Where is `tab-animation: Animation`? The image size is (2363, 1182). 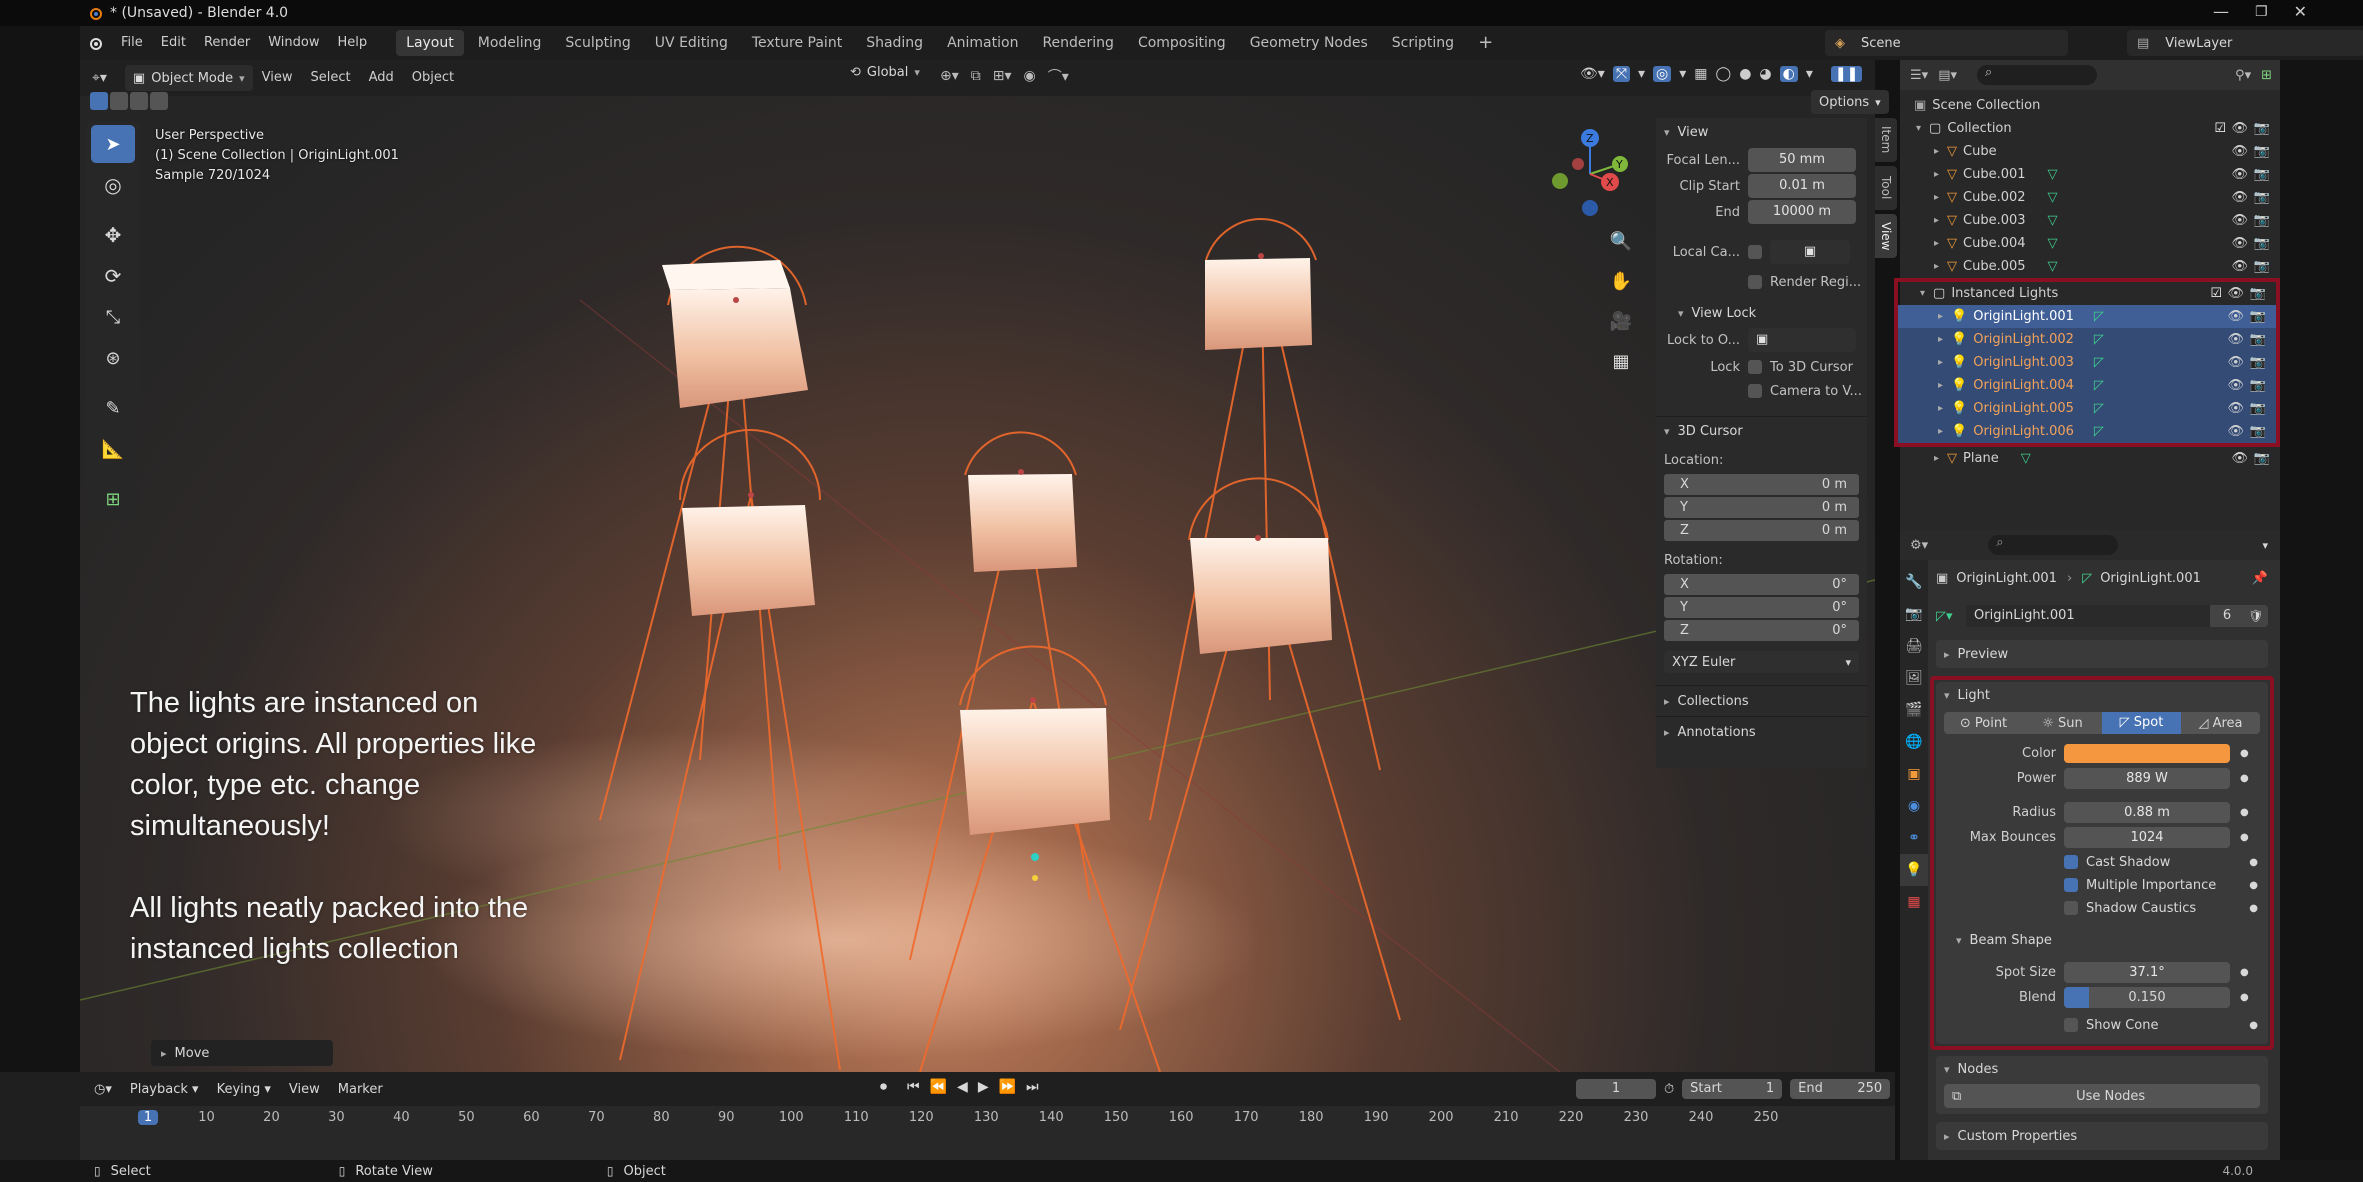
tab-animation: Animation is located at coordinates (982, 43).